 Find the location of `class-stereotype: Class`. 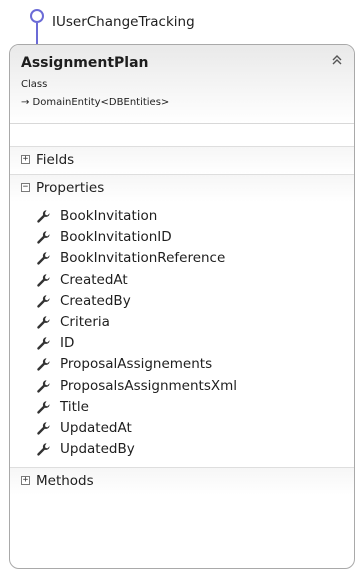

class-stereotype: Class is located at coordinates (34, 84).